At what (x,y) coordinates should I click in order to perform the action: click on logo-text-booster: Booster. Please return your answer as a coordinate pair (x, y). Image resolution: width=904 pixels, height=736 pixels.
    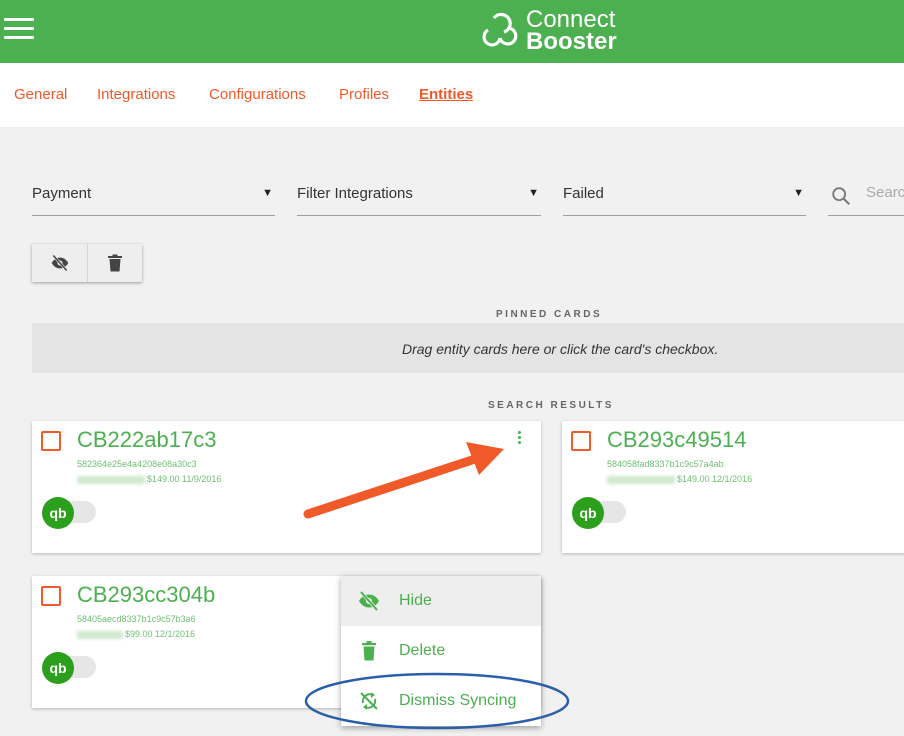
    Looking at the image, I should click on (571, 41).